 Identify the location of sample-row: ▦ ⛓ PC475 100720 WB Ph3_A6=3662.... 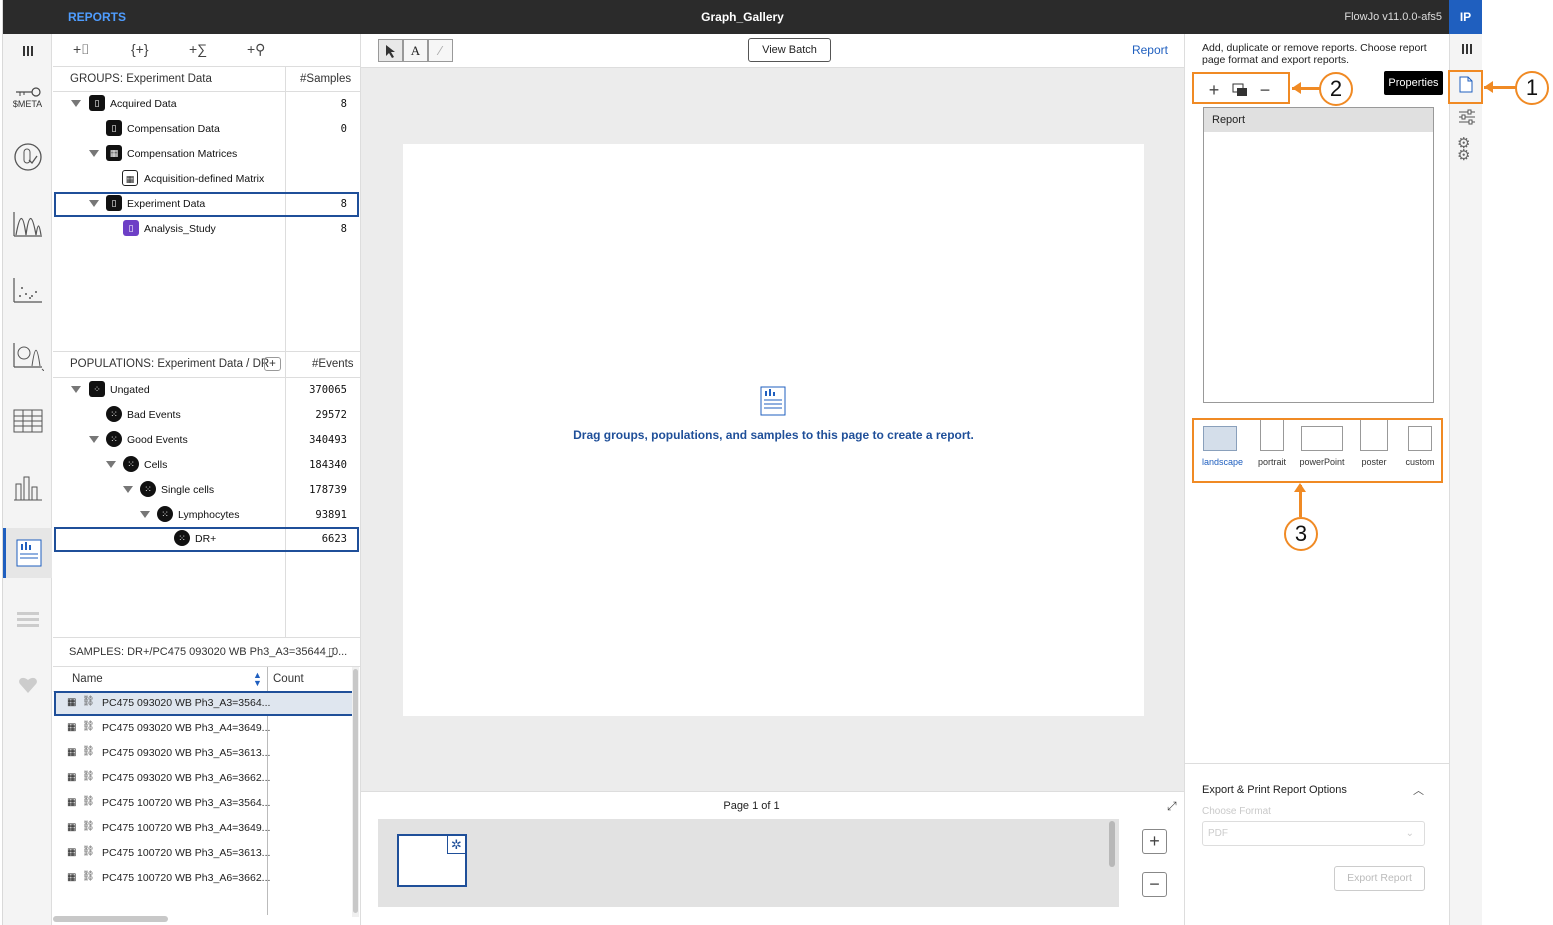
(204, 878).